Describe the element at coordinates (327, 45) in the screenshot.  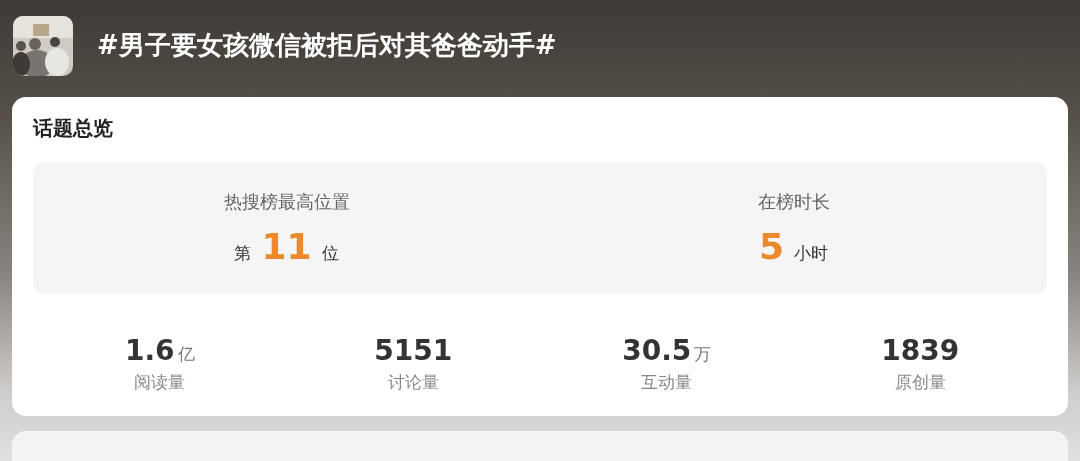
I see `topic-title: #男子要女孩微信被拒后对其爸爸动手#` at that location.